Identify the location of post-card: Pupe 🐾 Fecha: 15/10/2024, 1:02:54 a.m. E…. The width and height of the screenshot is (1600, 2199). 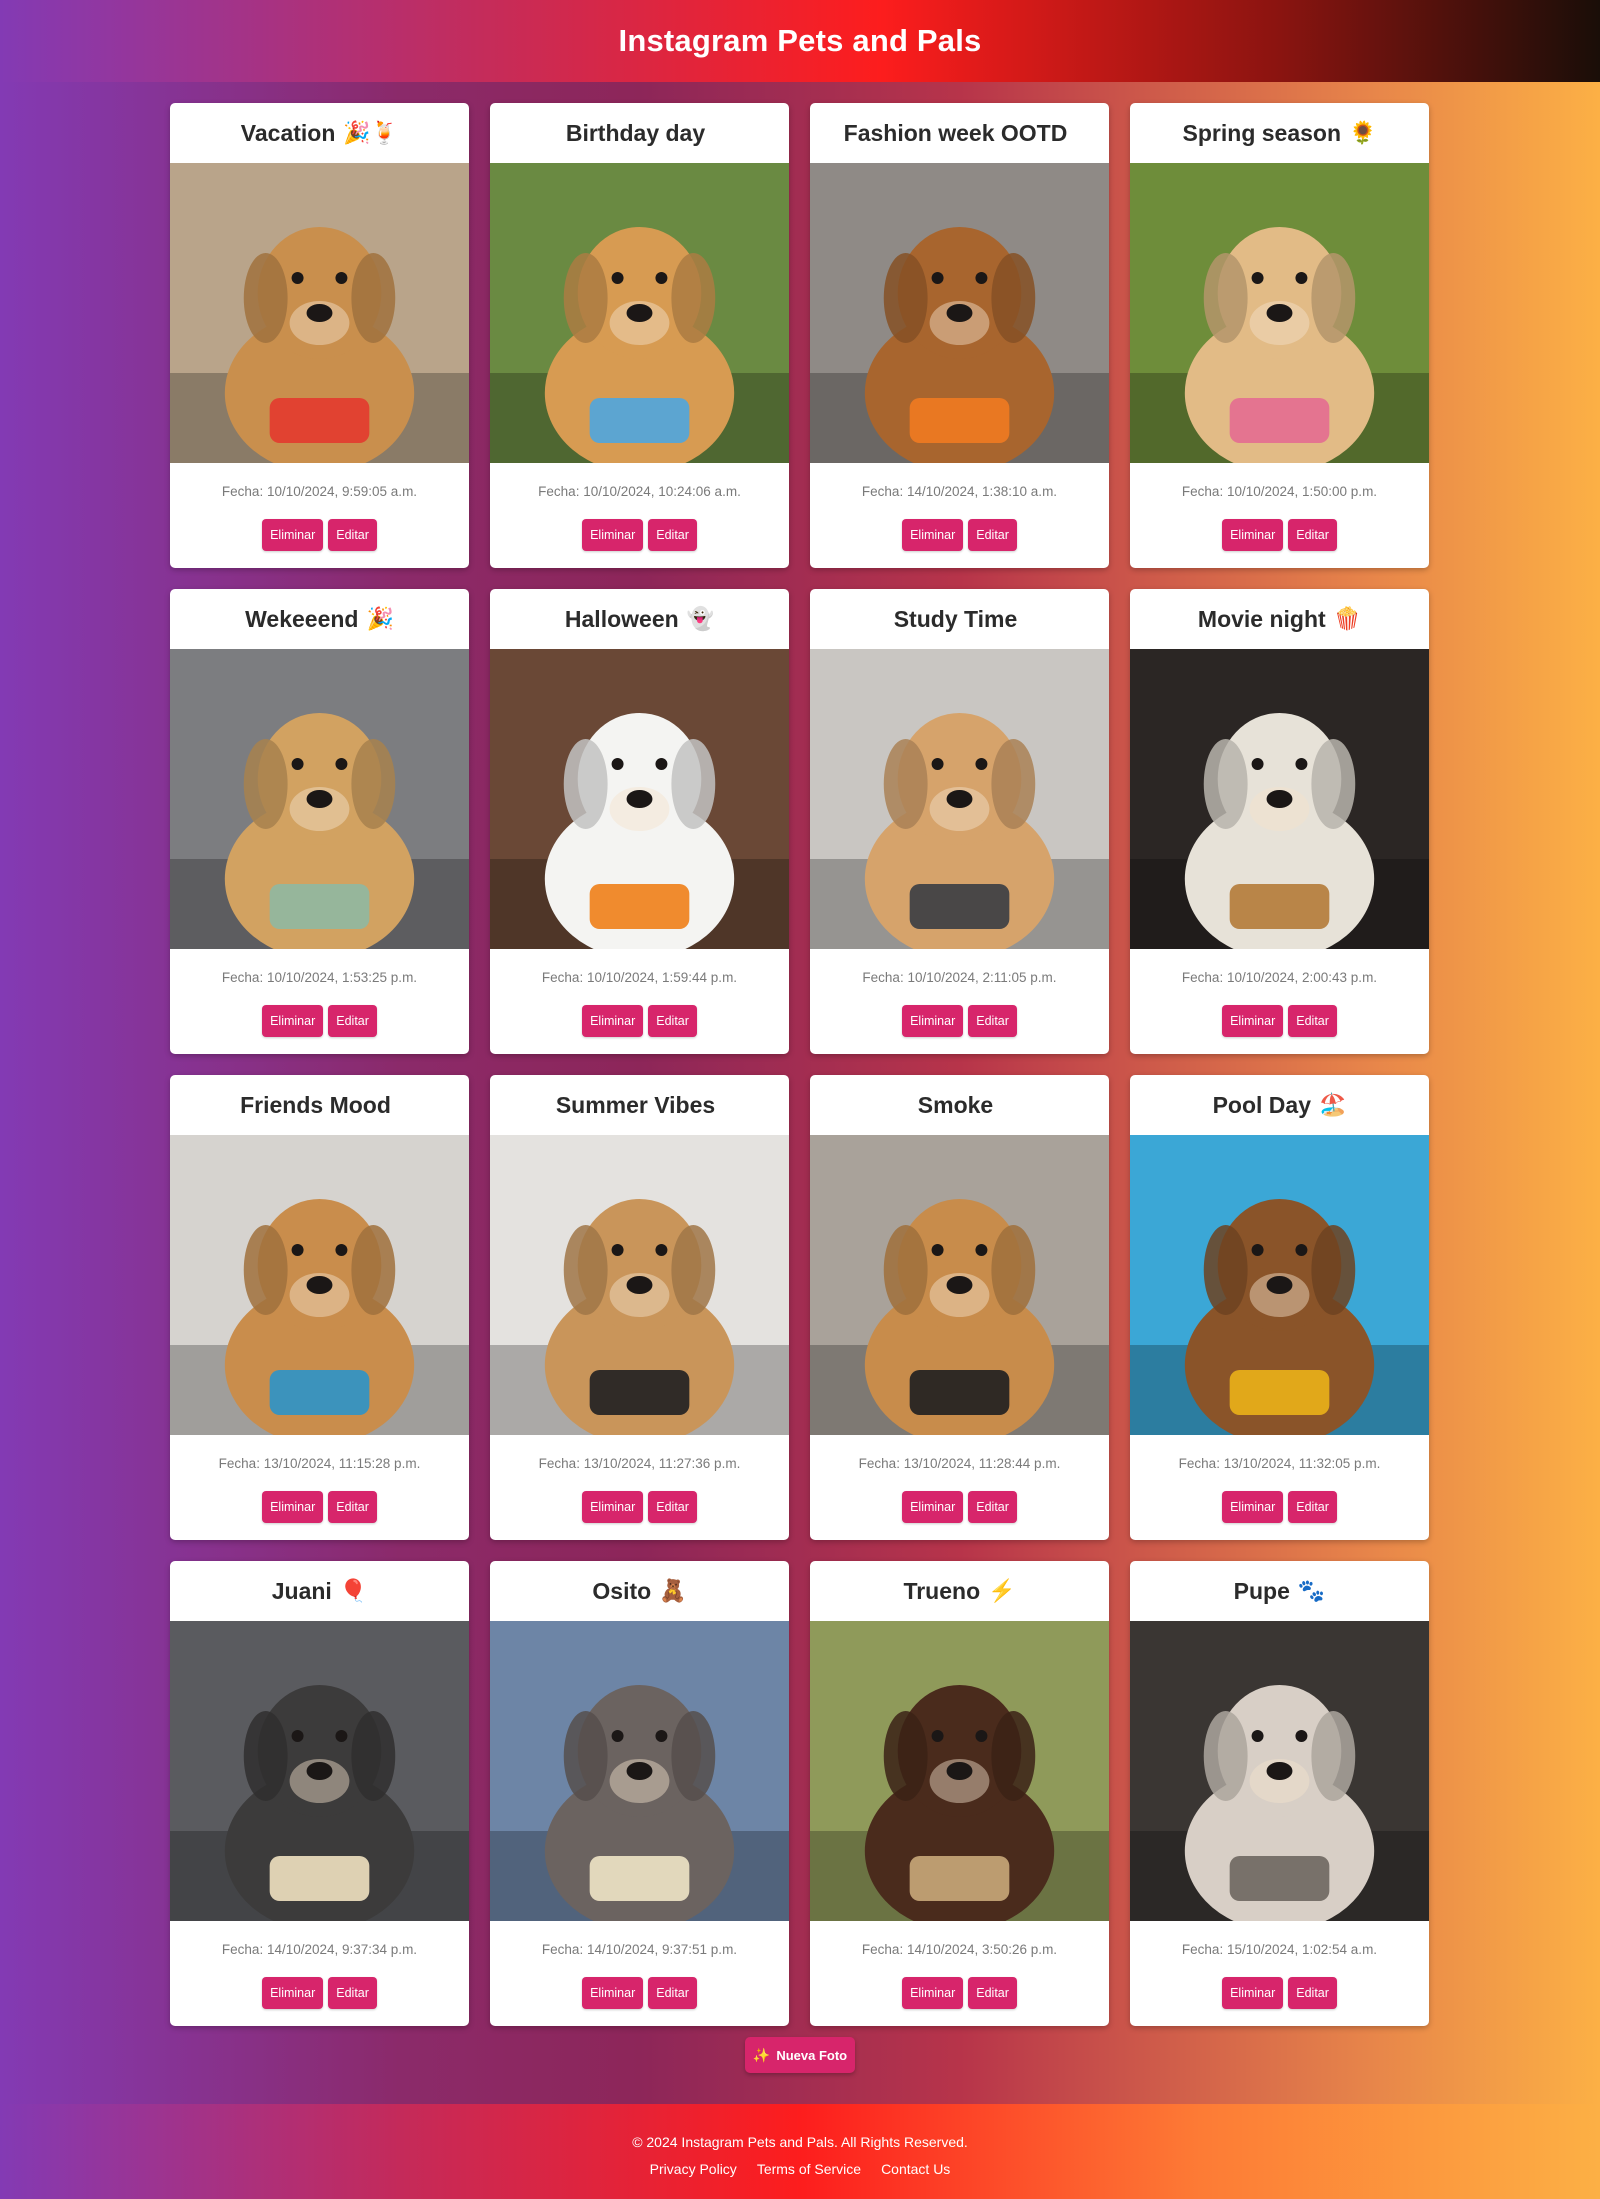
(1279, 1793).